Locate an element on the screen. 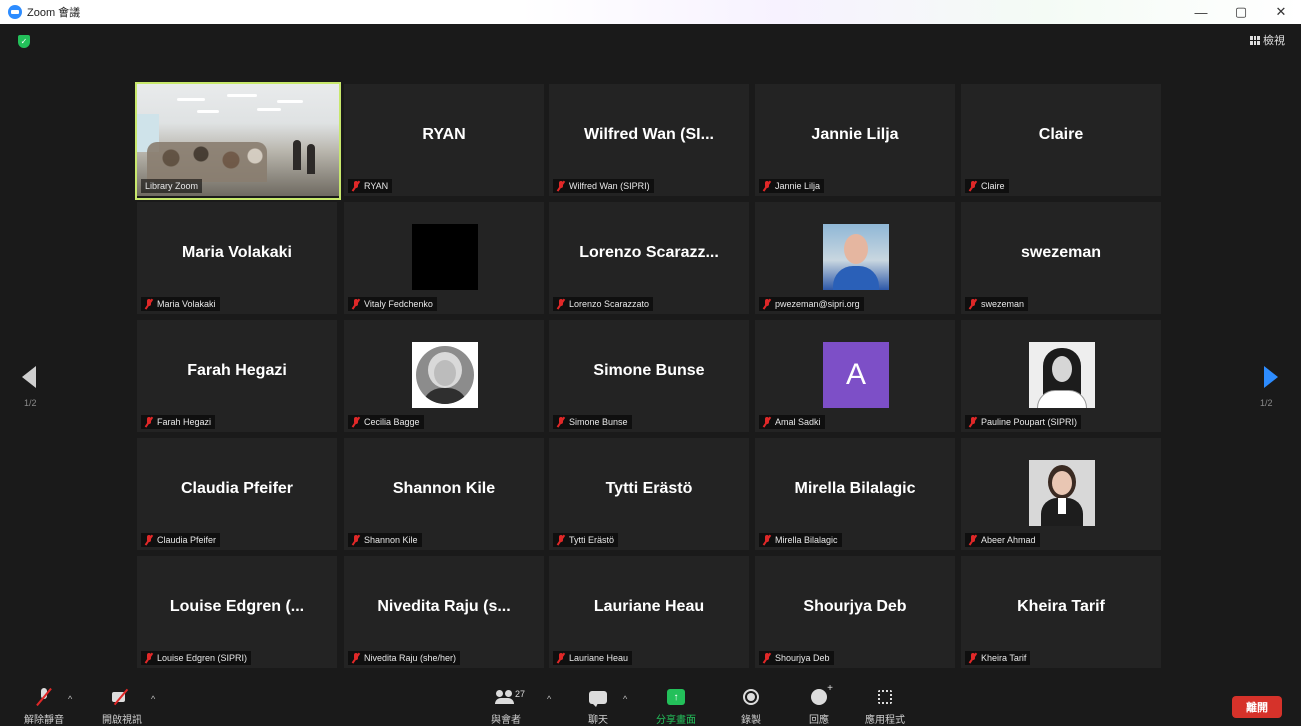 This screenshot has width=1301, height=726. participant-tile: Mirella Bilalagic Mirella Bilalagic is located at coordinates (855, 494).